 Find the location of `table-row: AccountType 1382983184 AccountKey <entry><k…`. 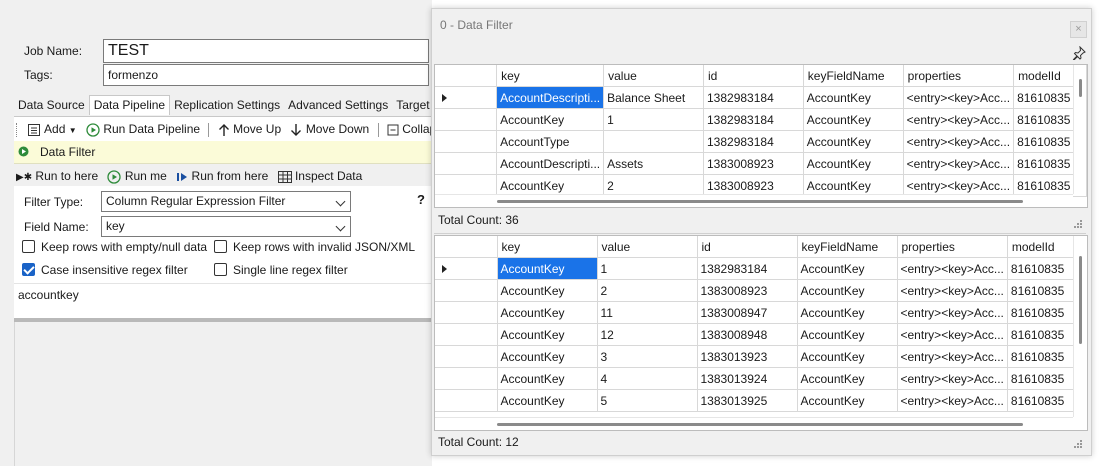

table-row: AccountType 1382983184 AccountKey <entry><k… is located at coordinates (761, 141).